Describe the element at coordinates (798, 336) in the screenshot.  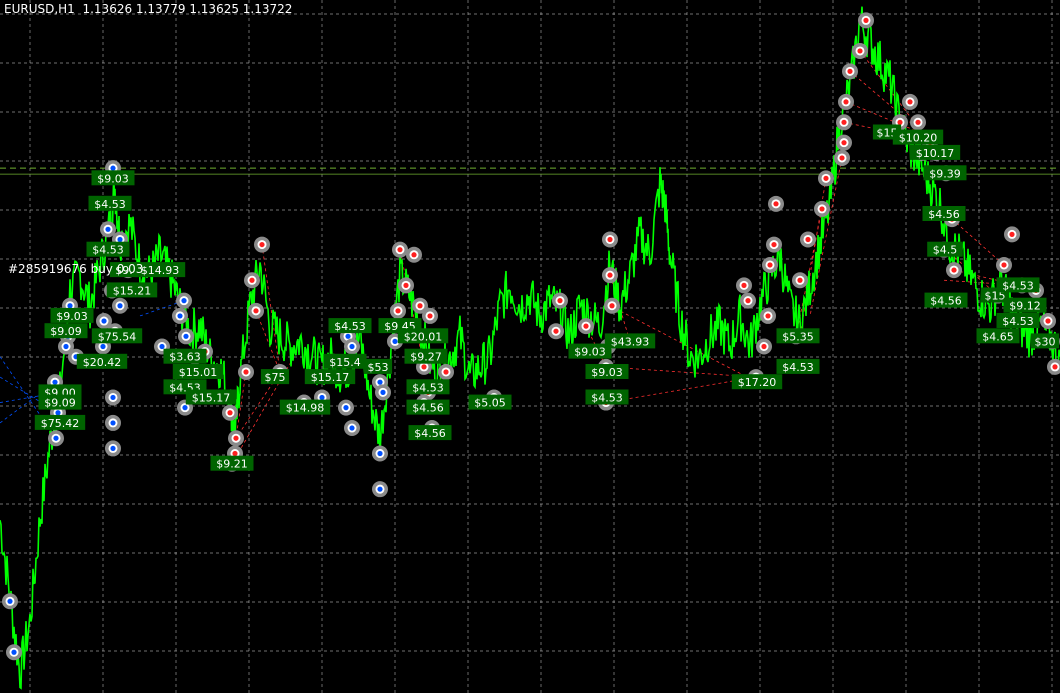
I see `profit-label: $5.35` at that location.